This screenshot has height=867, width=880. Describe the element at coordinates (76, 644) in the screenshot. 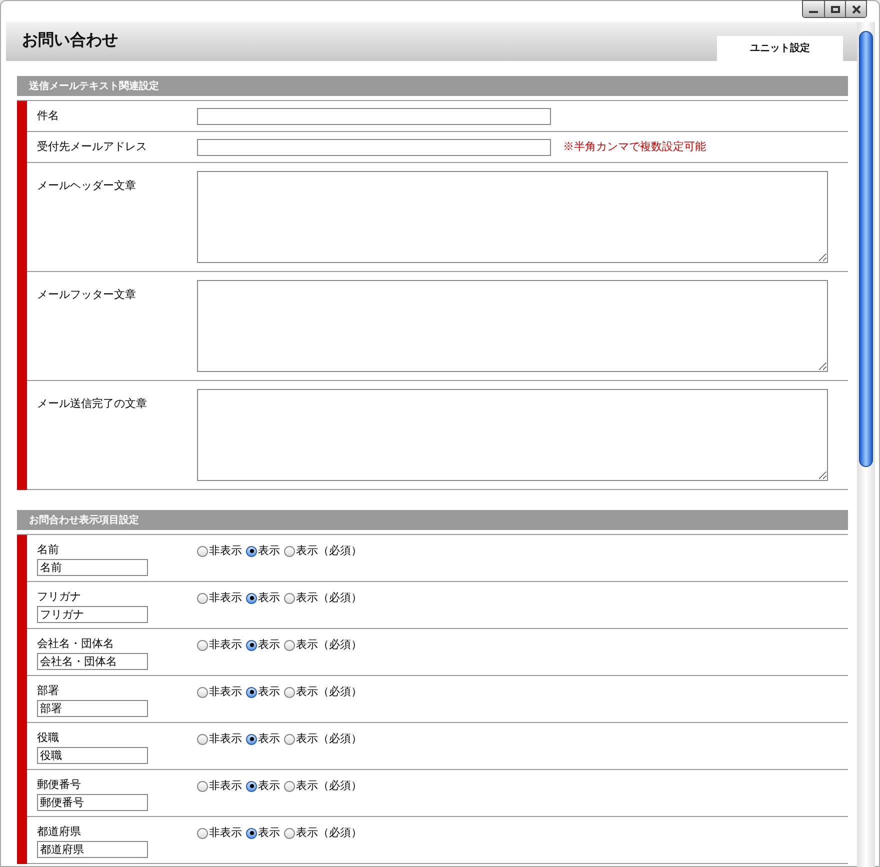

I see `item-label: 会社名・団体名` at that location.